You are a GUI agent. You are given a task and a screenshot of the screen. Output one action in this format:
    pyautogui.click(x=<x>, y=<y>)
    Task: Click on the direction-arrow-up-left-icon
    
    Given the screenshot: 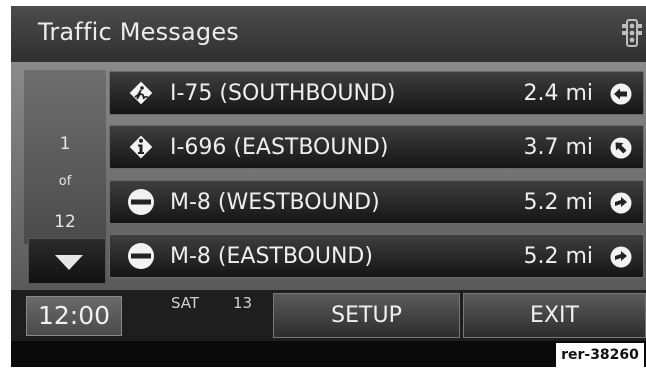 What is the action you would take?
    pyautogui.click(x=621, y=148)
    